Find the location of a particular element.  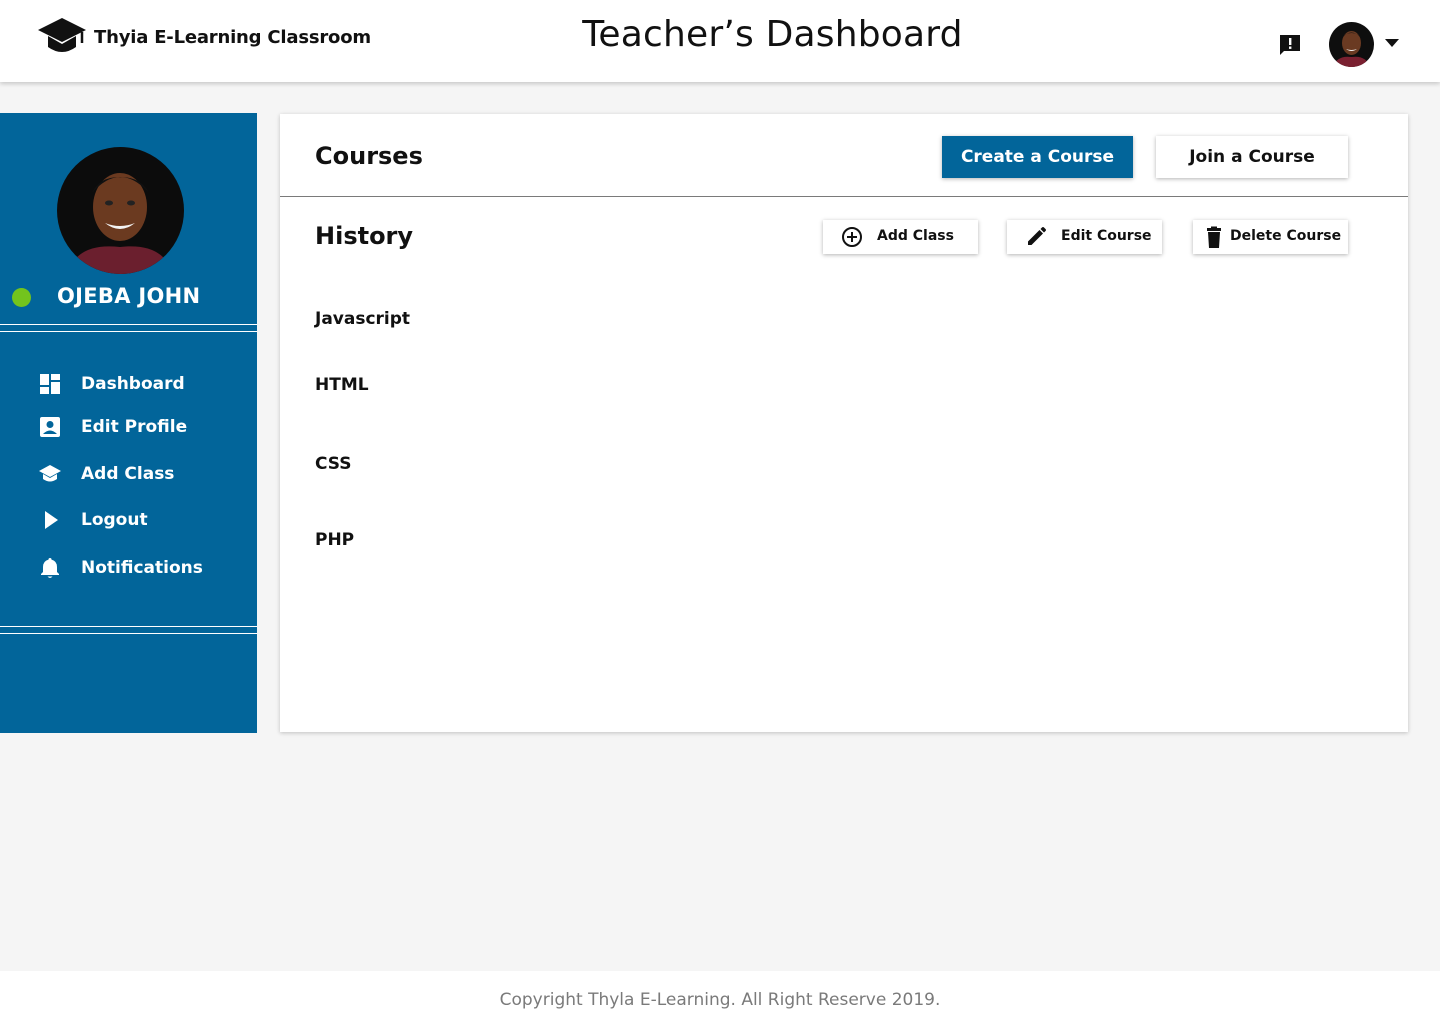

panel-divider is located at coordinates (844, 196).